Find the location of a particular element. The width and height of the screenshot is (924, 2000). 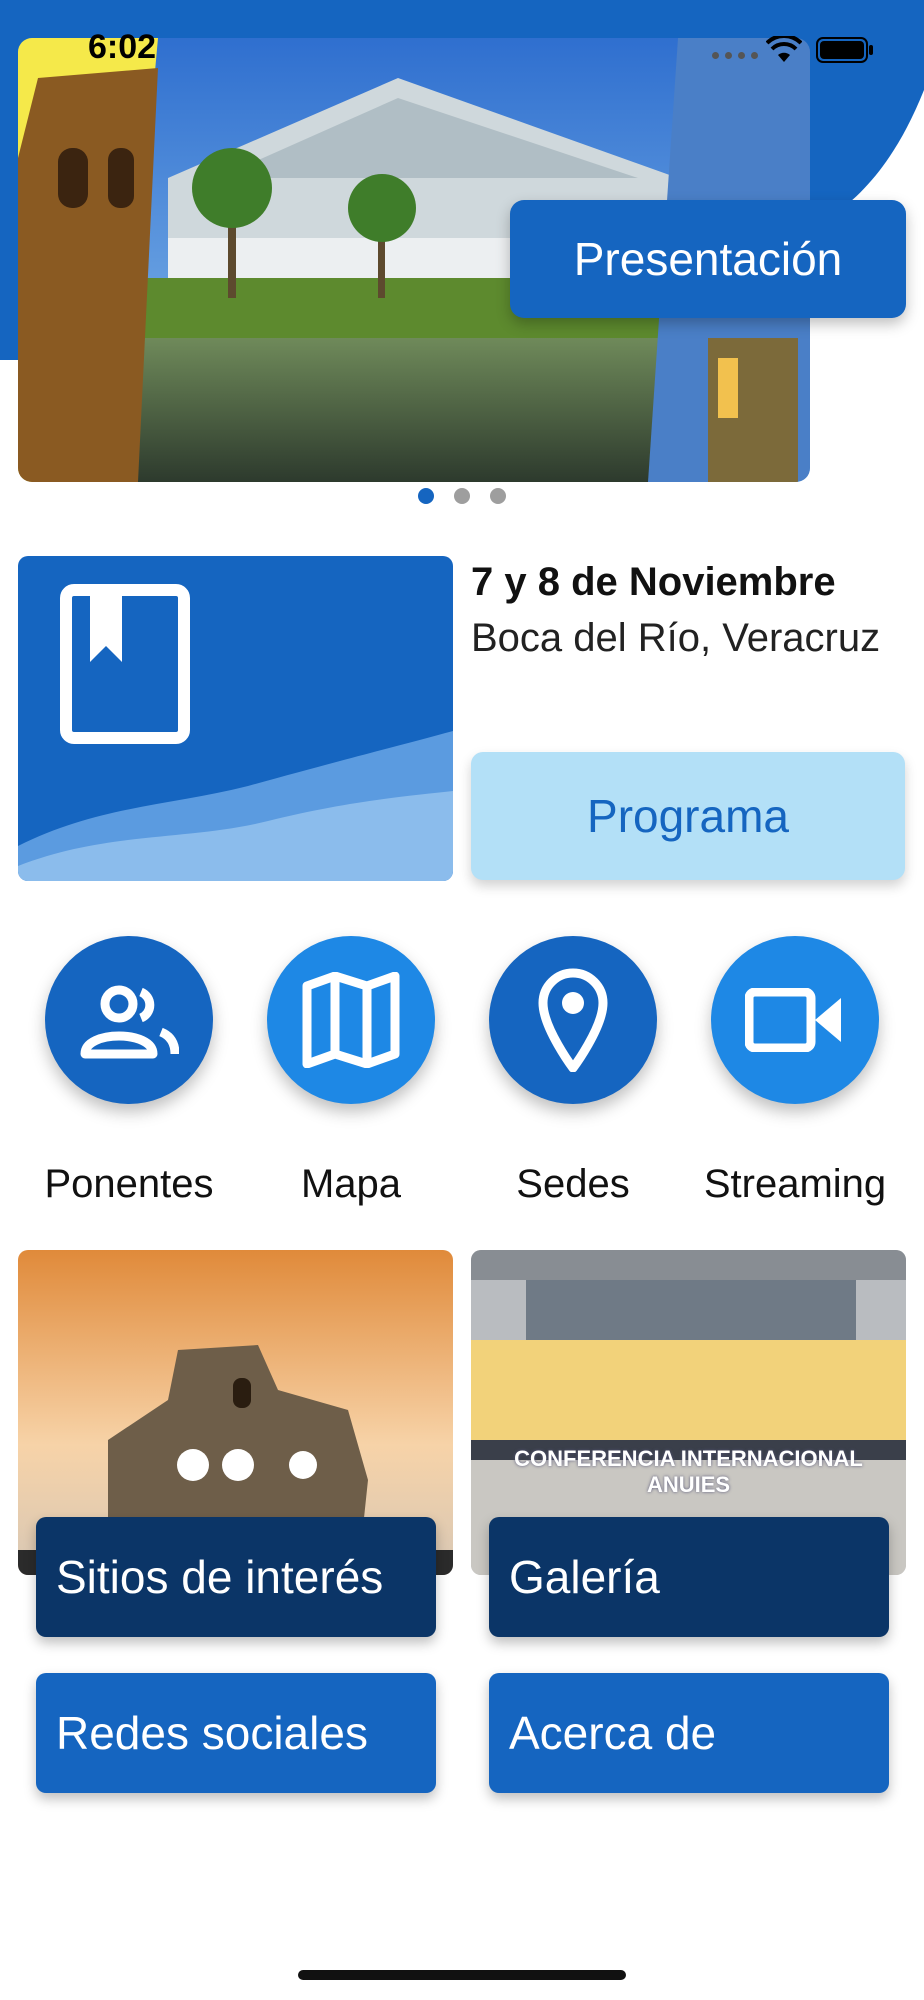

gallery-banner-text: CONFERENCIA INTERNACIONAL ANUIES is located at coordinates (688, 1471).